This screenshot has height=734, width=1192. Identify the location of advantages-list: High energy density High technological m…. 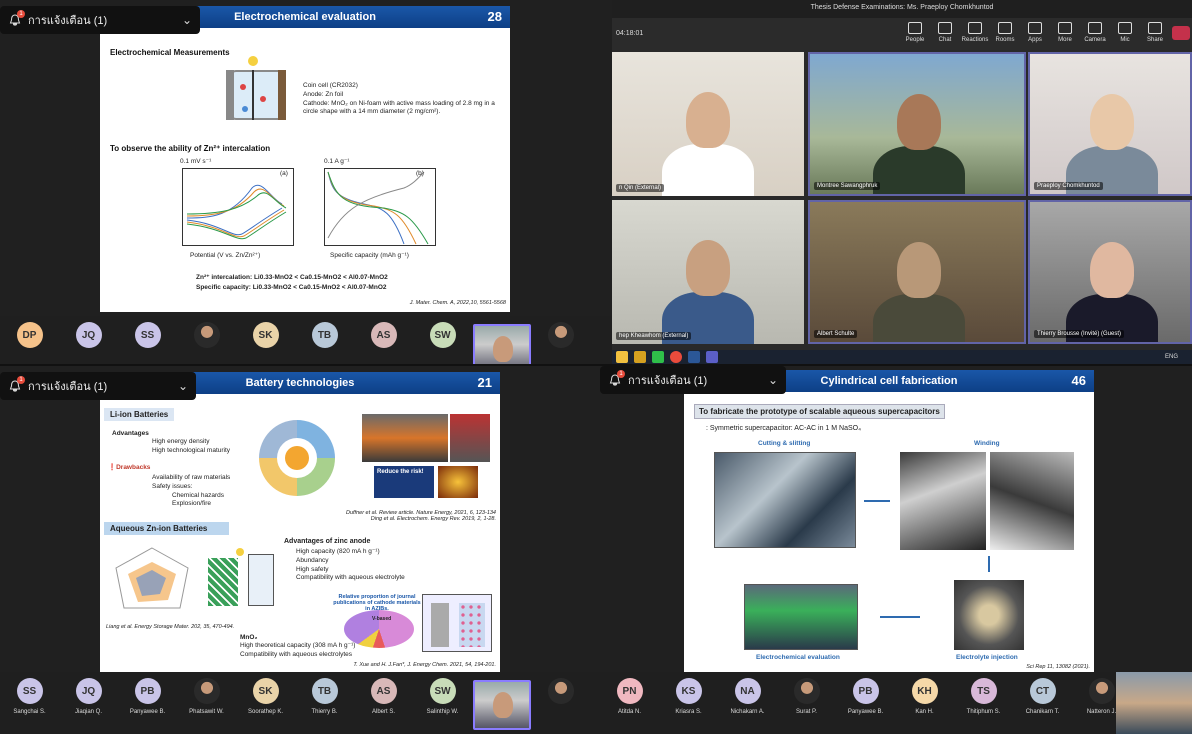
(191, 447).